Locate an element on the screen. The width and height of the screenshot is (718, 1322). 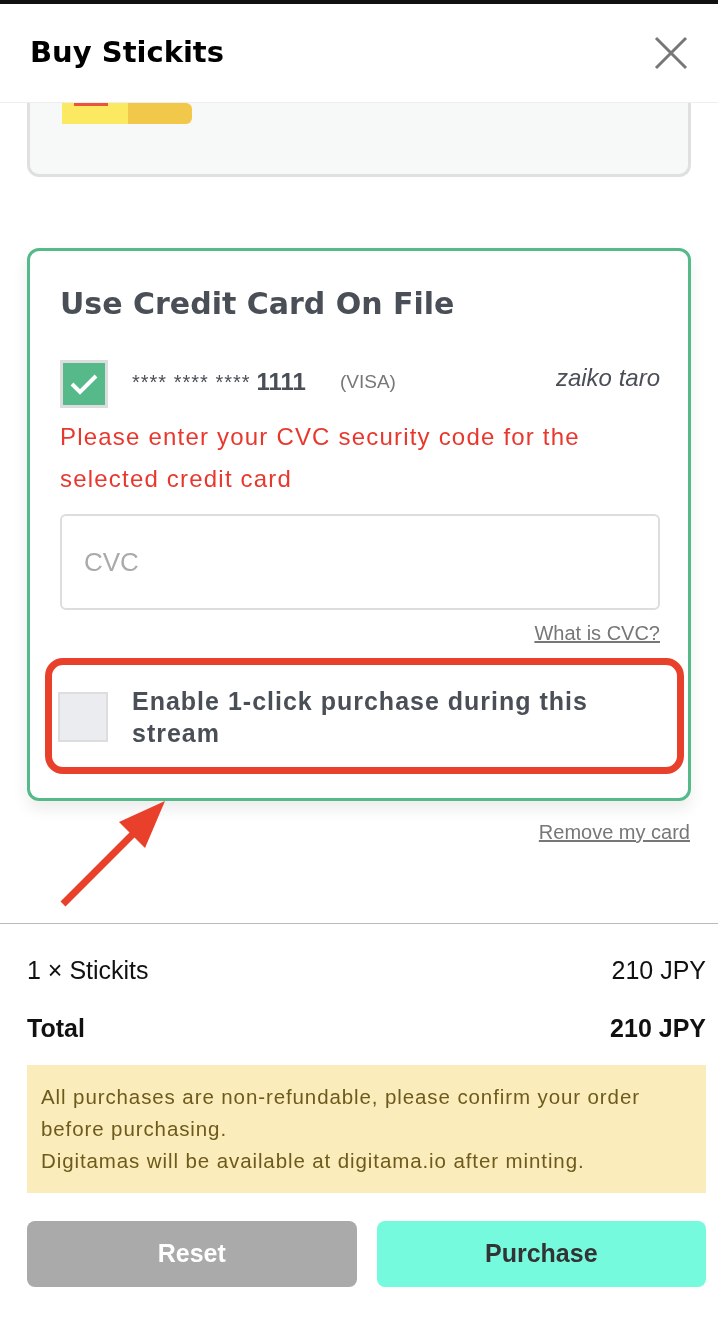
notice-text: All purchases are non-refundable, please confirm your order before purchasing. is located at coordinates (341, 1113).